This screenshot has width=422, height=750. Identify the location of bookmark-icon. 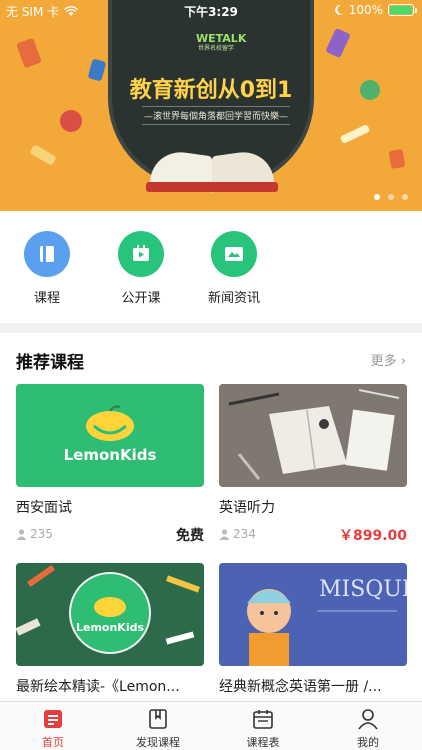
(158, 719).